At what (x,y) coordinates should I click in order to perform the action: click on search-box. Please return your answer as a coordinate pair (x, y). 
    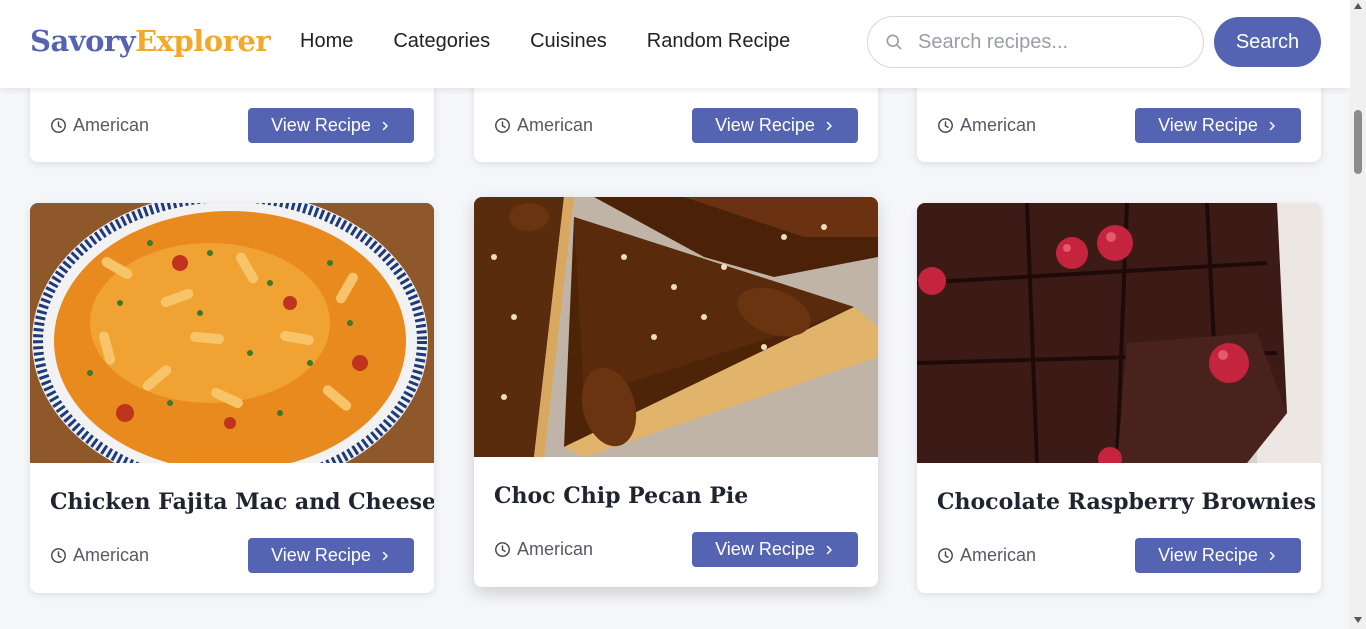
    Looking at the image, I should click on (1035, 42).